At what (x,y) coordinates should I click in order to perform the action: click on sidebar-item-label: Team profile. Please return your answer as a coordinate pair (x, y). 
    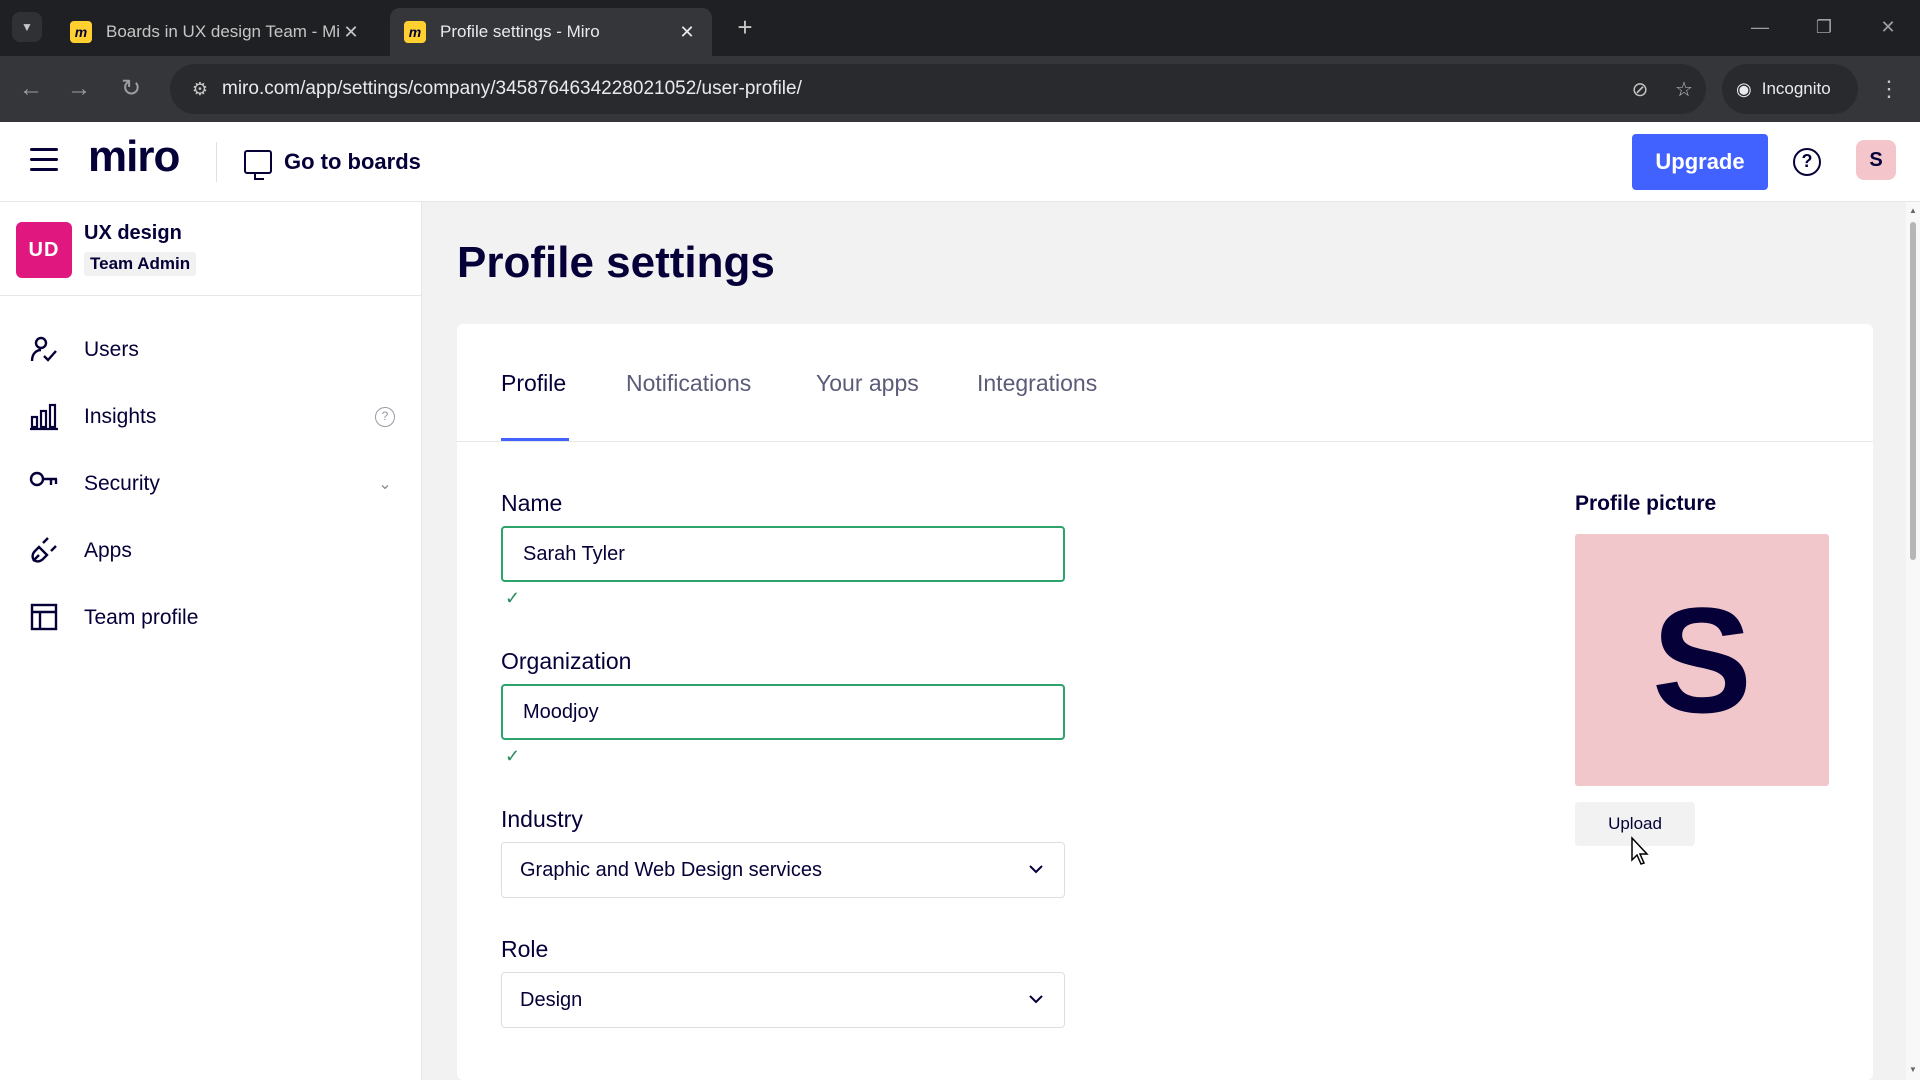
    Looking at the image, I should click on (141, 617).